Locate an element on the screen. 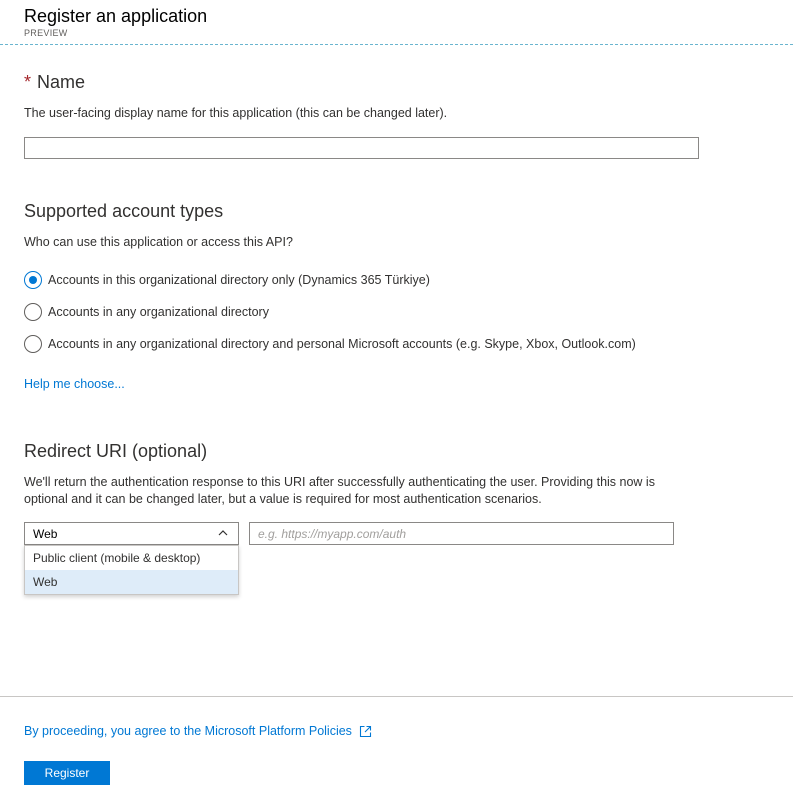  dropdown-option-web: Web is located at coordinates (131, 582).